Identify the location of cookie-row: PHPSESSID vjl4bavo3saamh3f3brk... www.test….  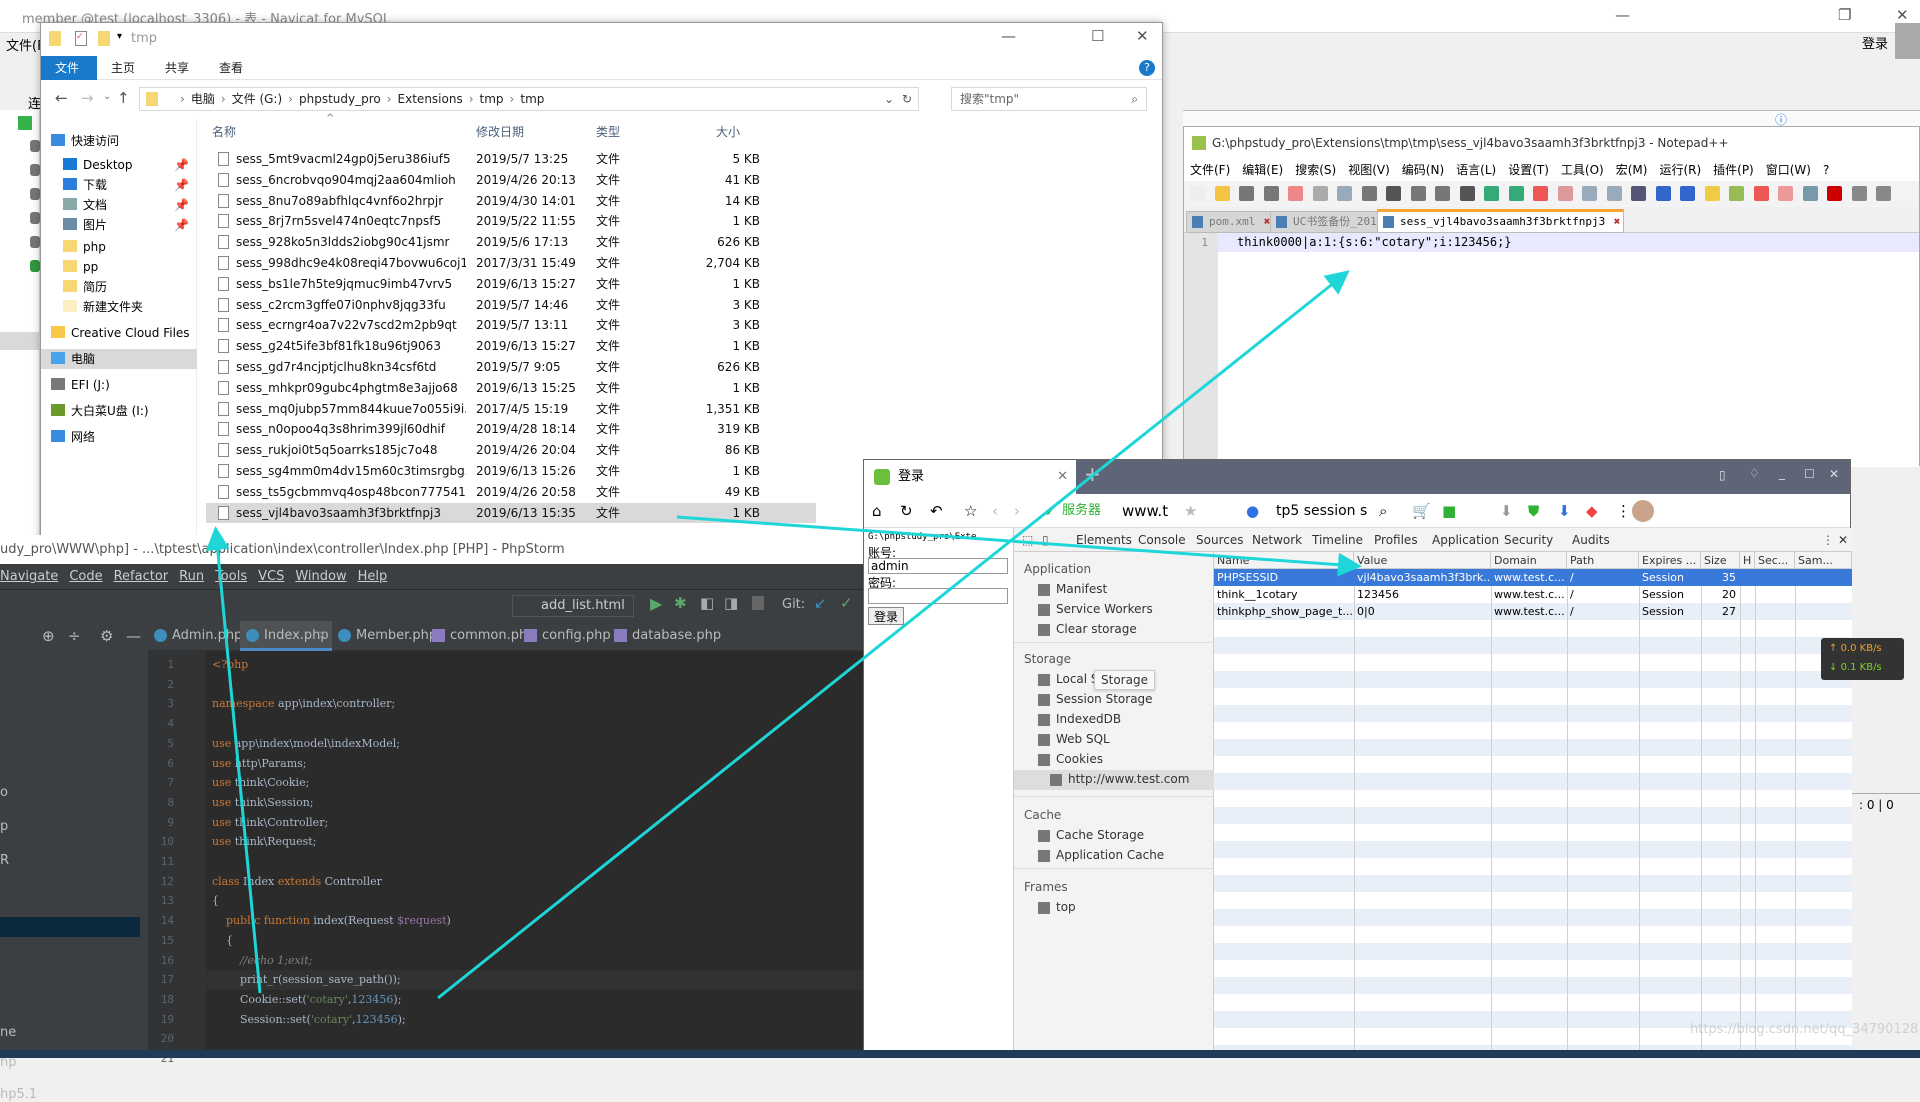
(1533, 577).